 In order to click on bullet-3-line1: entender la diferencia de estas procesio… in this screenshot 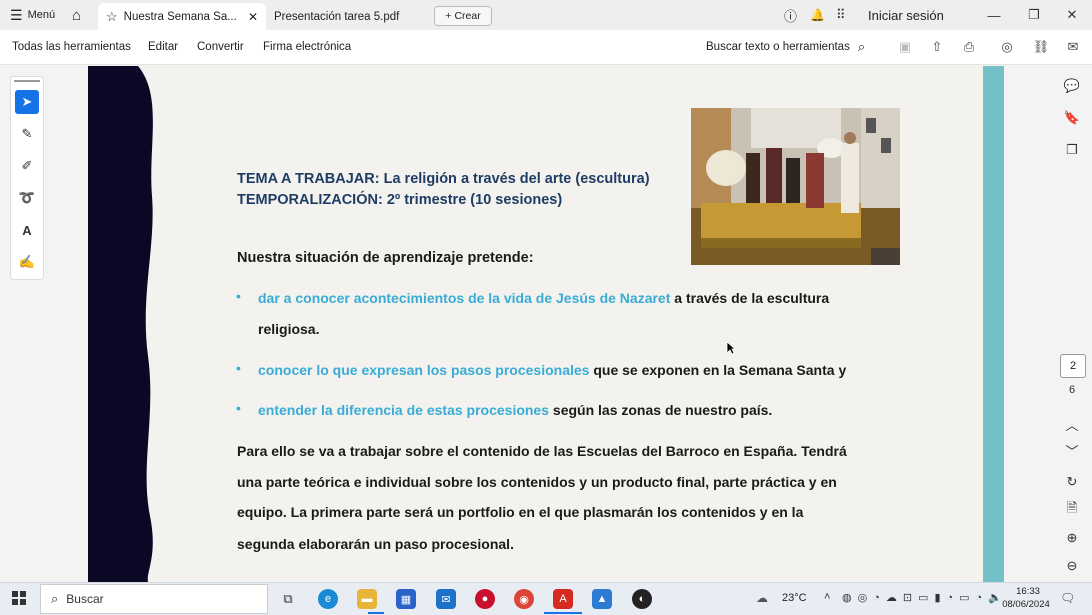, I will do `click(515, 410)`.